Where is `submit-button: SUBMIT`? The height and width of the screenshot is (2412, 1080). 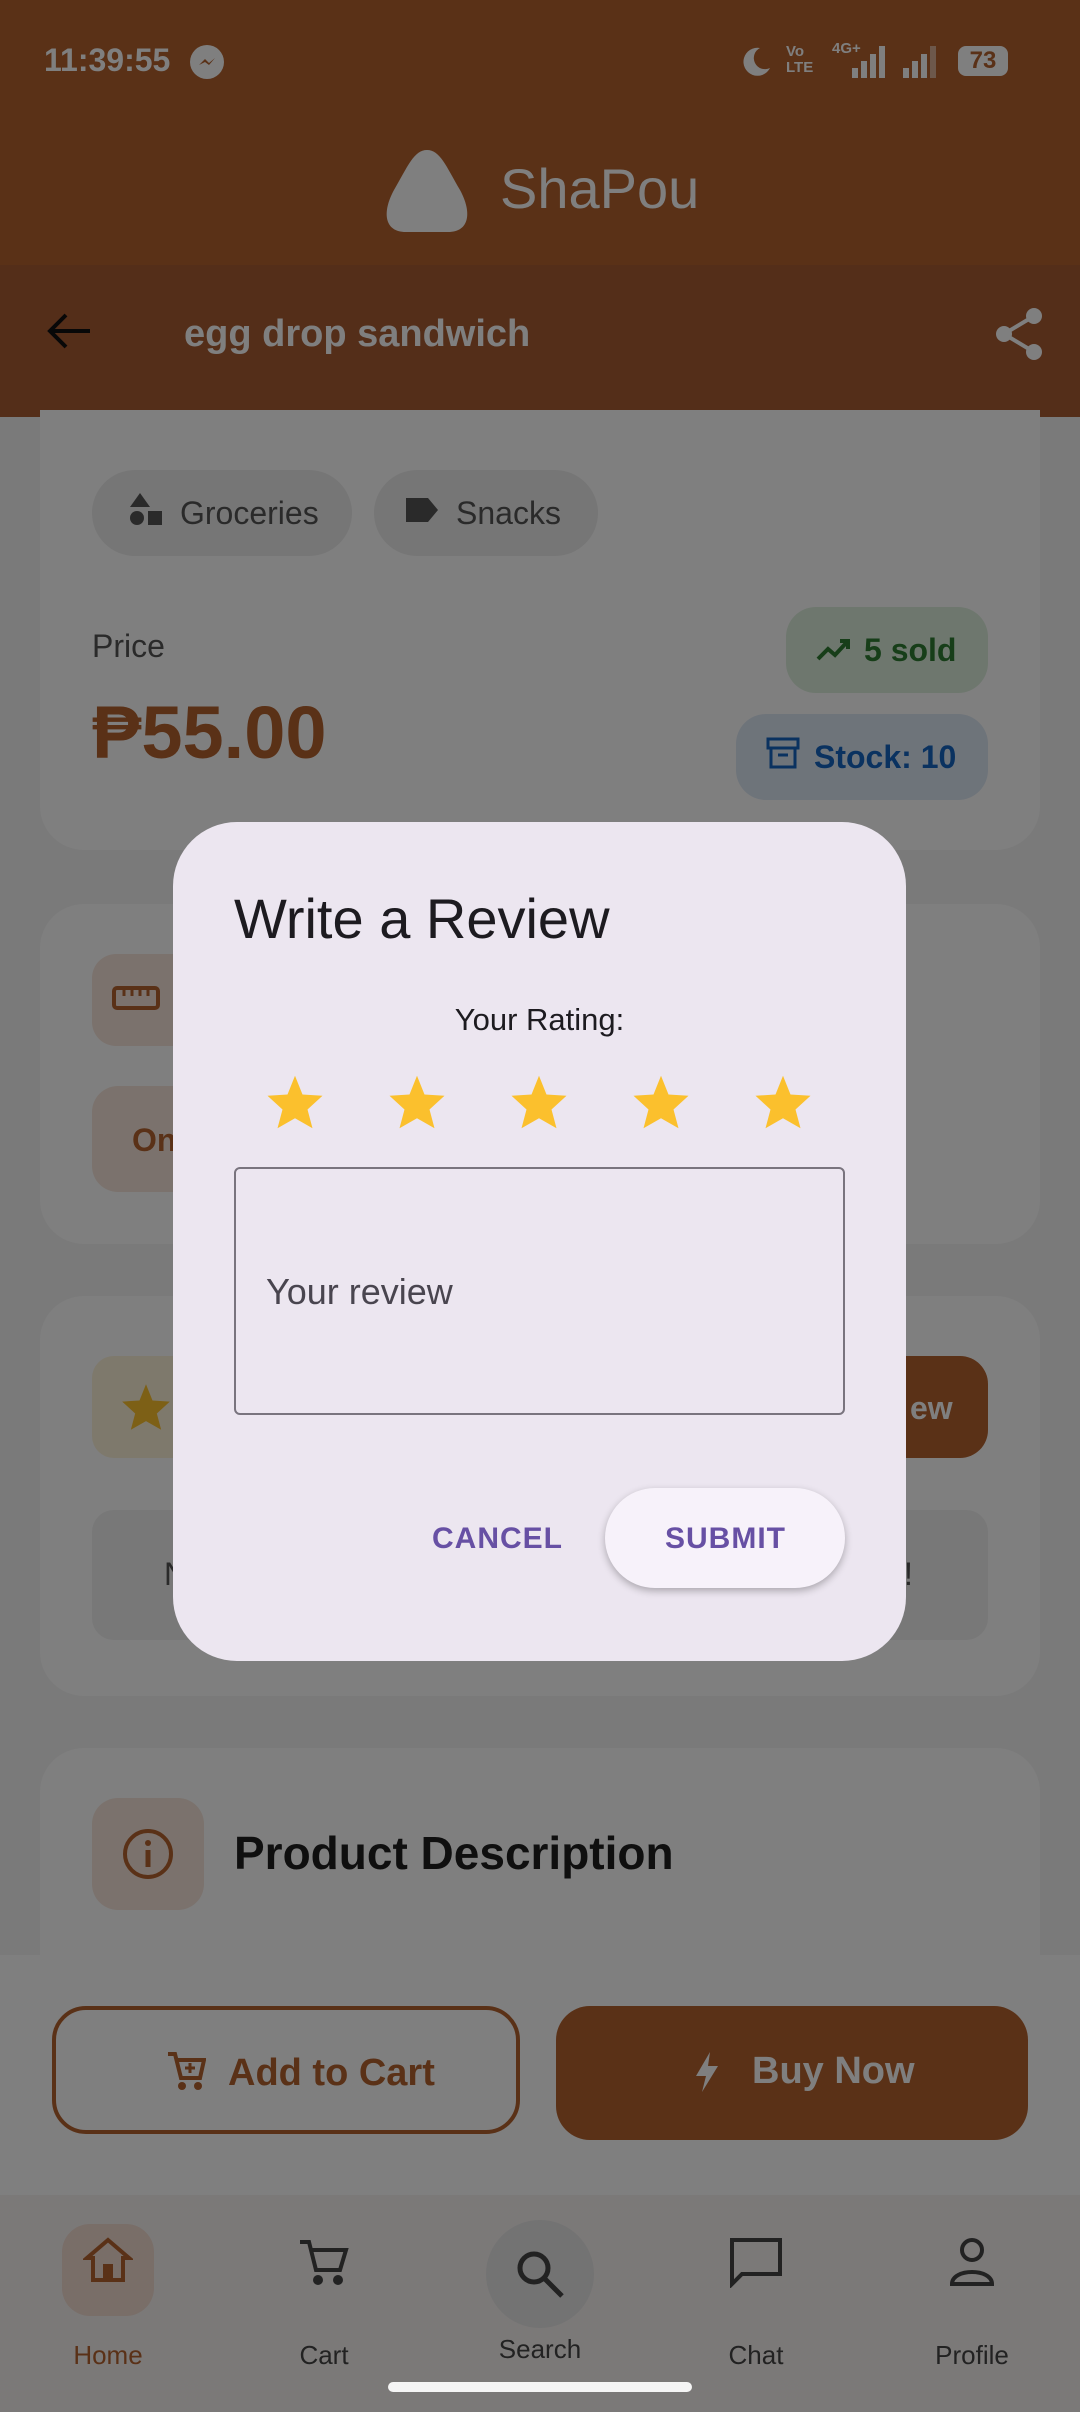
submit-button: SUBMIT is located at coordinates (725, 1538).